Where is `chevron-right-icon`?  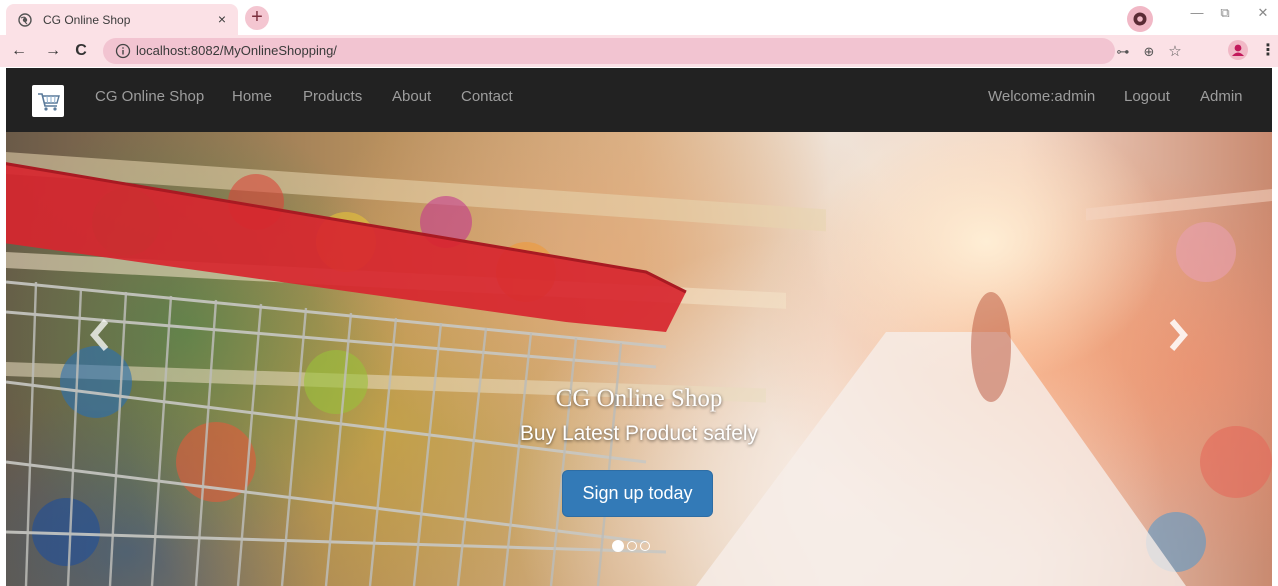 chevron-right-icon is located at coordinates (1178, 335).